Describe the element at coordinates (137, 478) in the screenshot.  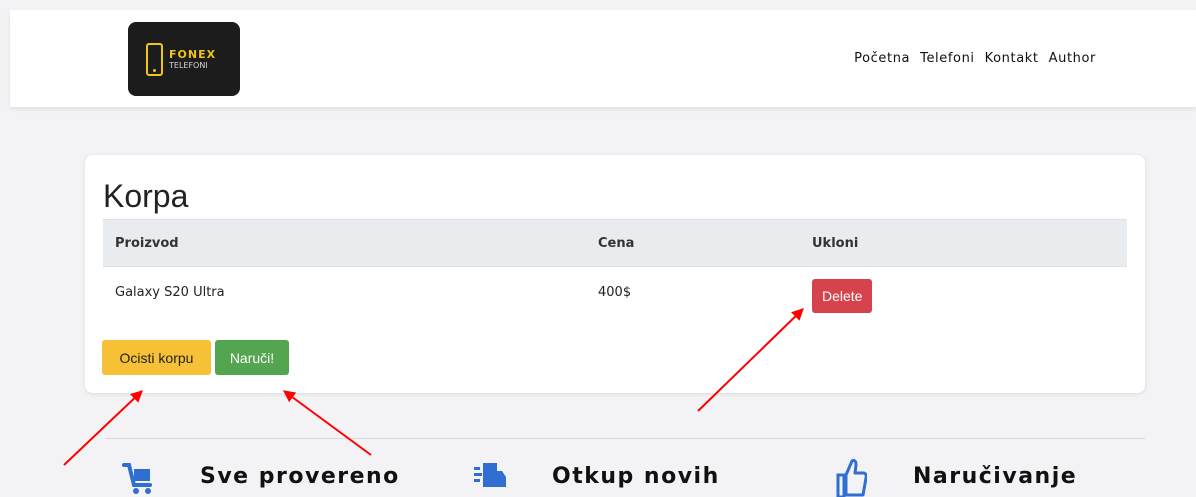
I see `cart-icon` at that location.